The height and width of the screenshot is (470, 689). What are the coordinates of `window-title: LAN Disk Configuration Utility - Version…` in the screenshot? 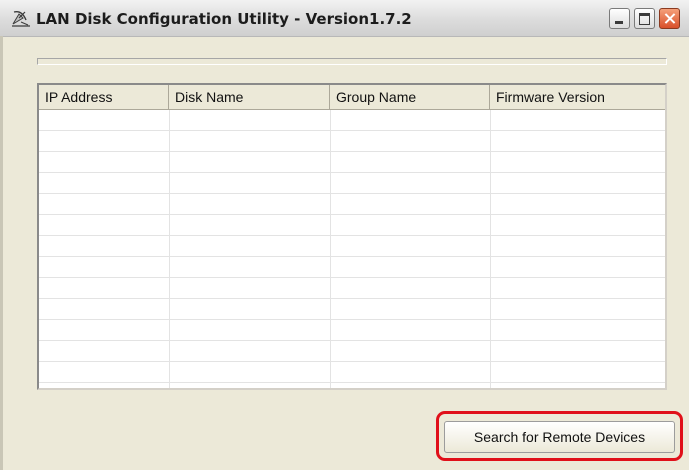 It's located at (224, 19).